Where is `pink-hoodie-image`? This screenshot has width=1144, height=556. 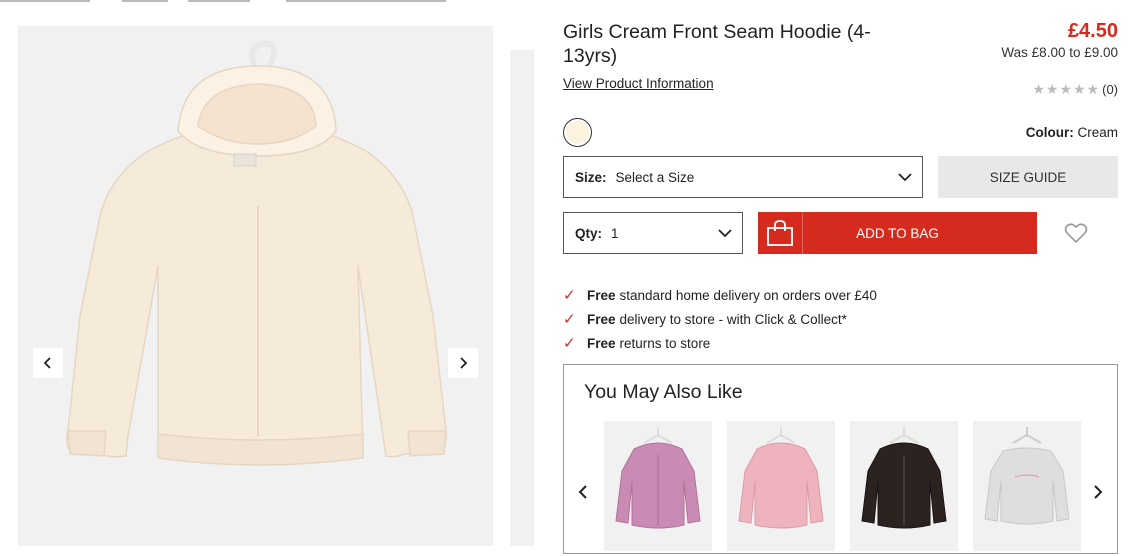
pink-hoodie-image is located at coordinates (658, 478).